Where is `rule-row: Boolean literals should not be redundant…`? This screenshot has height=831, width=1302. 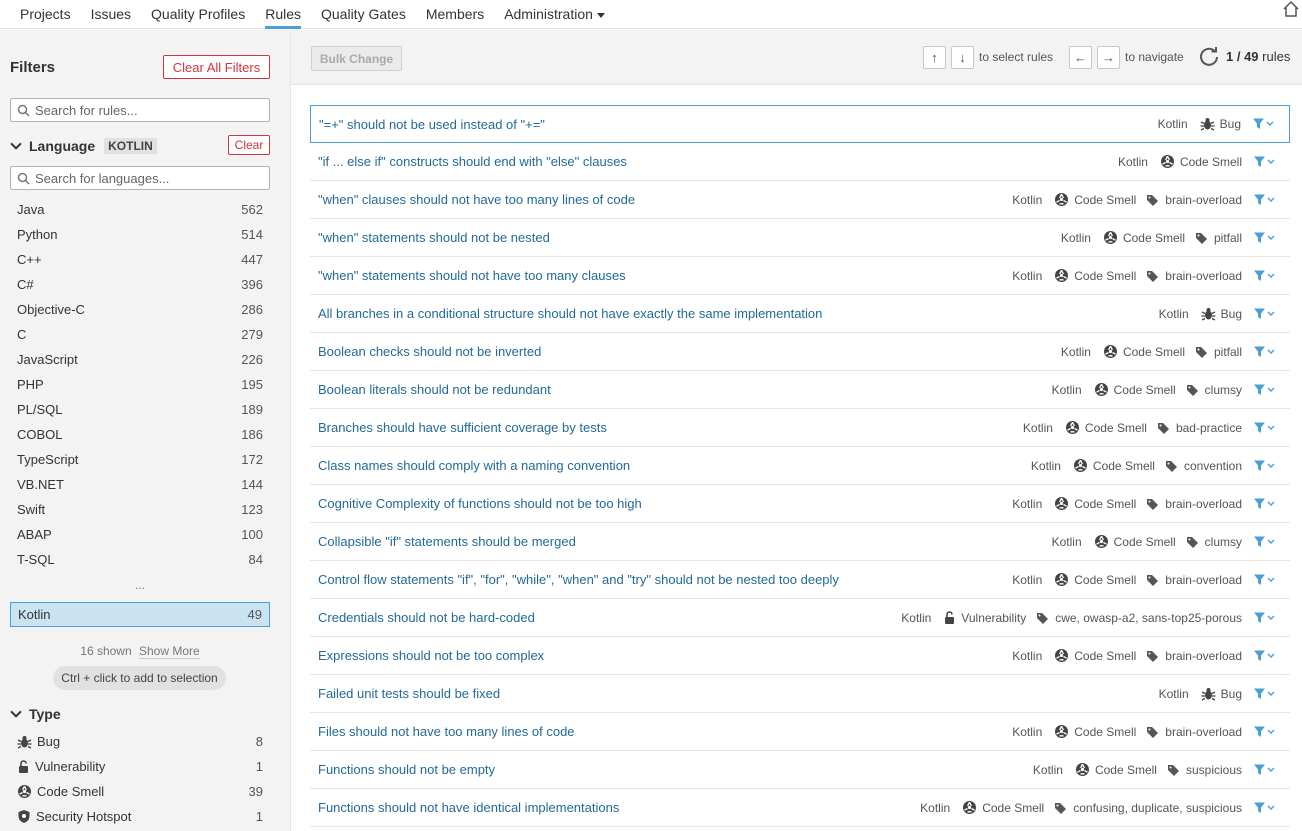 rule-row: Boolean literals should not be redundant… is located at coordinates (800, 390).